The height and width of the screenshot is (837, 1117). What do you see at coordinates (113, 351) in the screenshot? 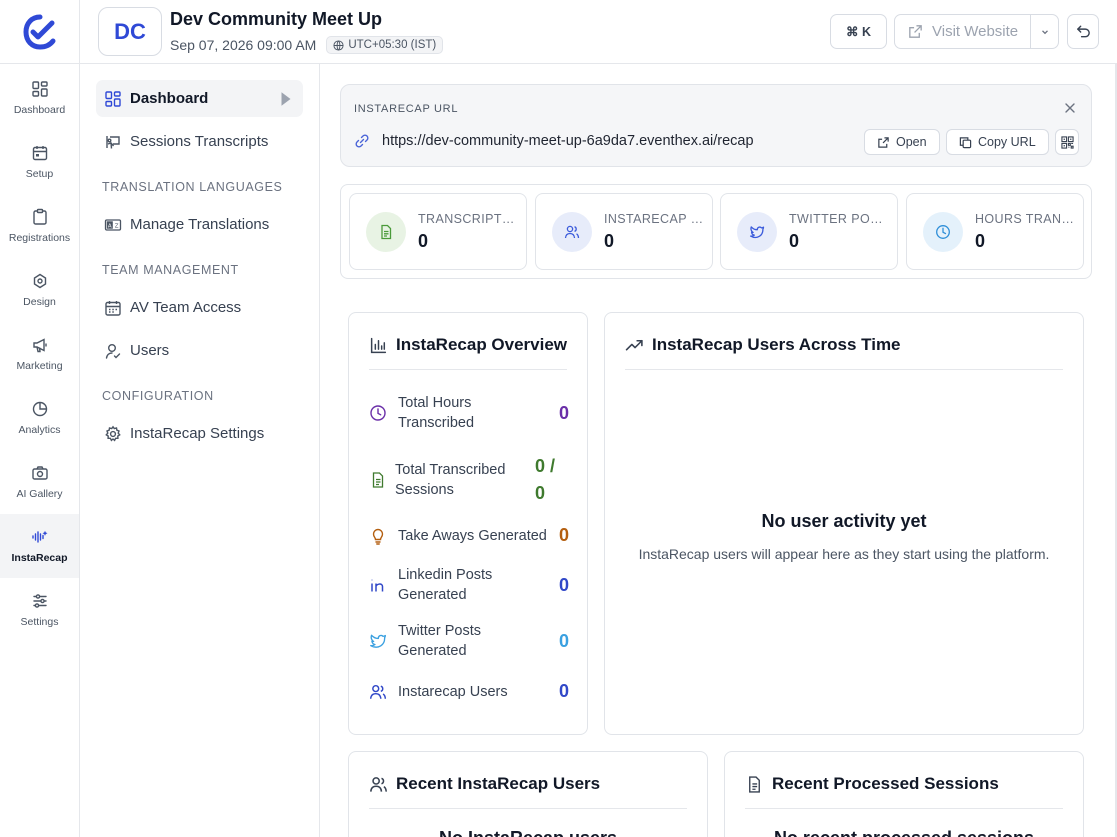
I see `user-check-icon` at bounding box center [113, 351].